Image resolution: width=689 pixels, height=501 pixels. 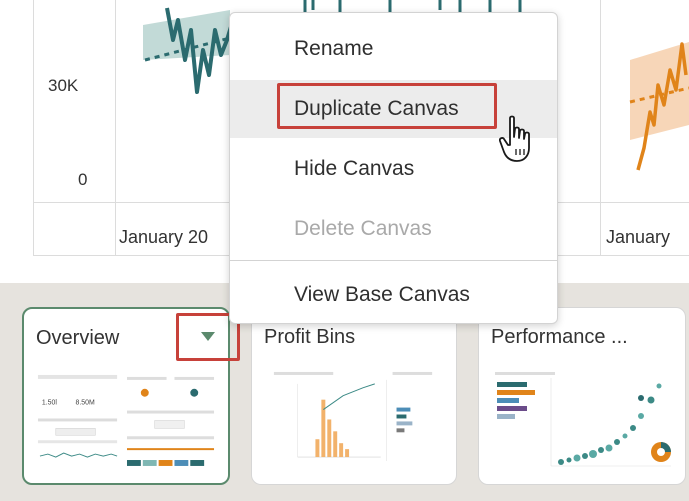 I want to click on menu-item-label: Rename, so click(x=334, y=48).